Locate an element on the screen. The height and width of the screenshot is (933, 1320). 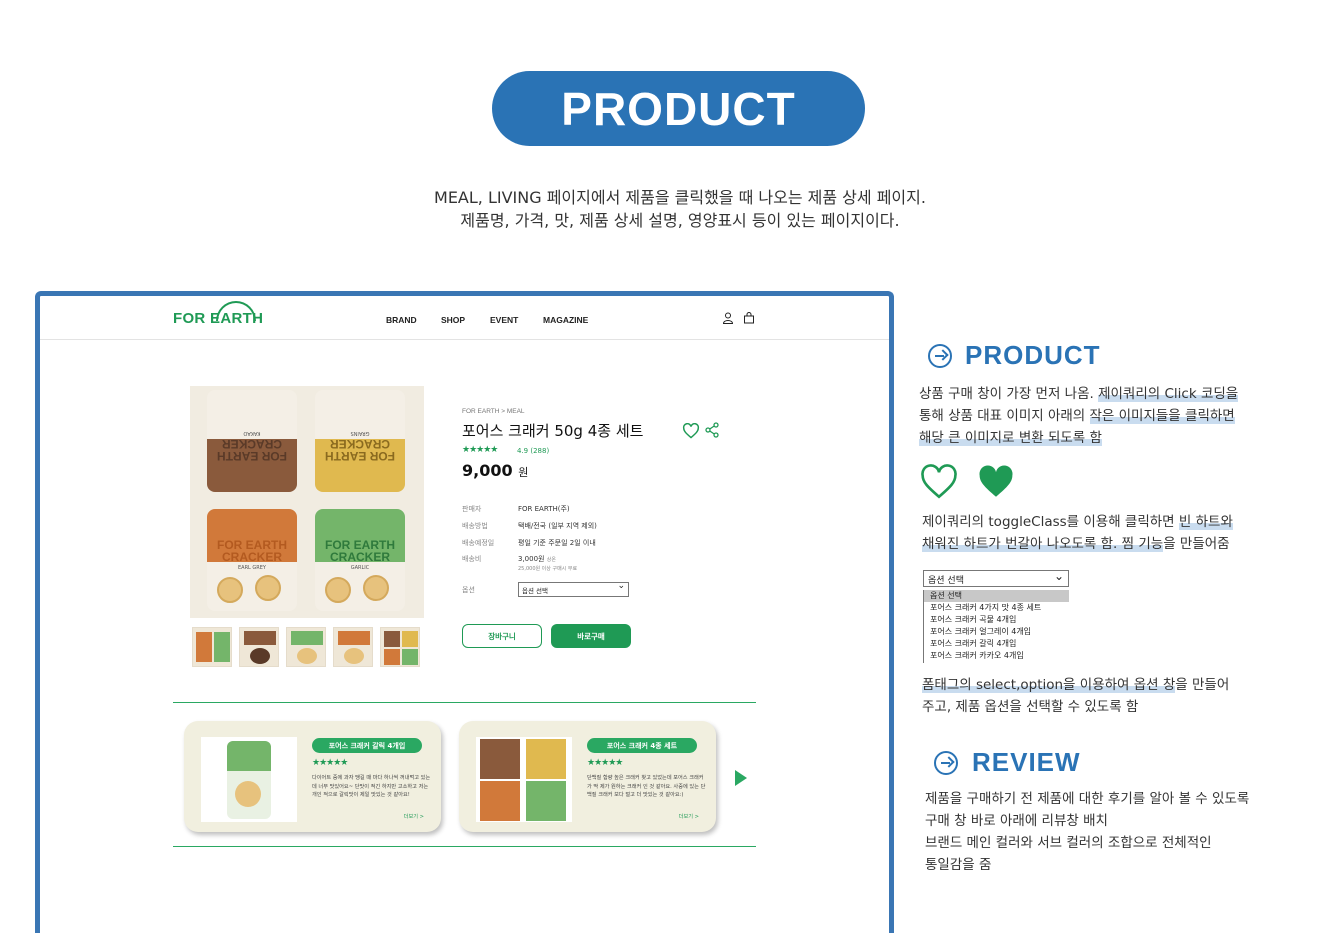
share-icon is located at coordinates (712, 430).